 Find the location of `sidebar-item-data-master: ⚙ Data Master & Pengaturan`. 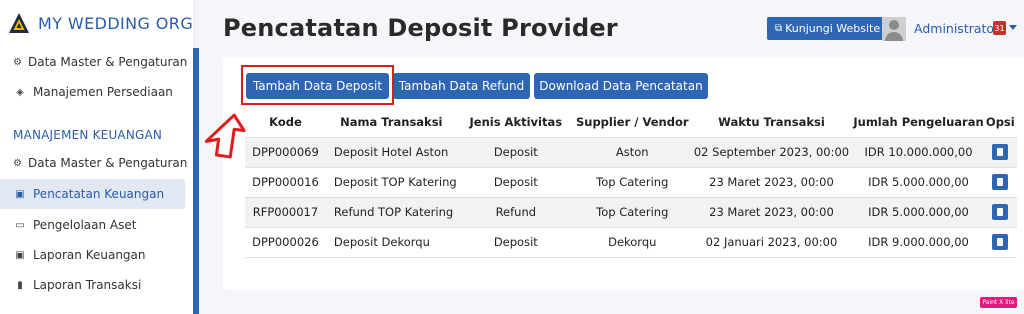

sidebar-item-data-master: ⚙ Data Master & Pengaturan is located at coordinates (94, 62).